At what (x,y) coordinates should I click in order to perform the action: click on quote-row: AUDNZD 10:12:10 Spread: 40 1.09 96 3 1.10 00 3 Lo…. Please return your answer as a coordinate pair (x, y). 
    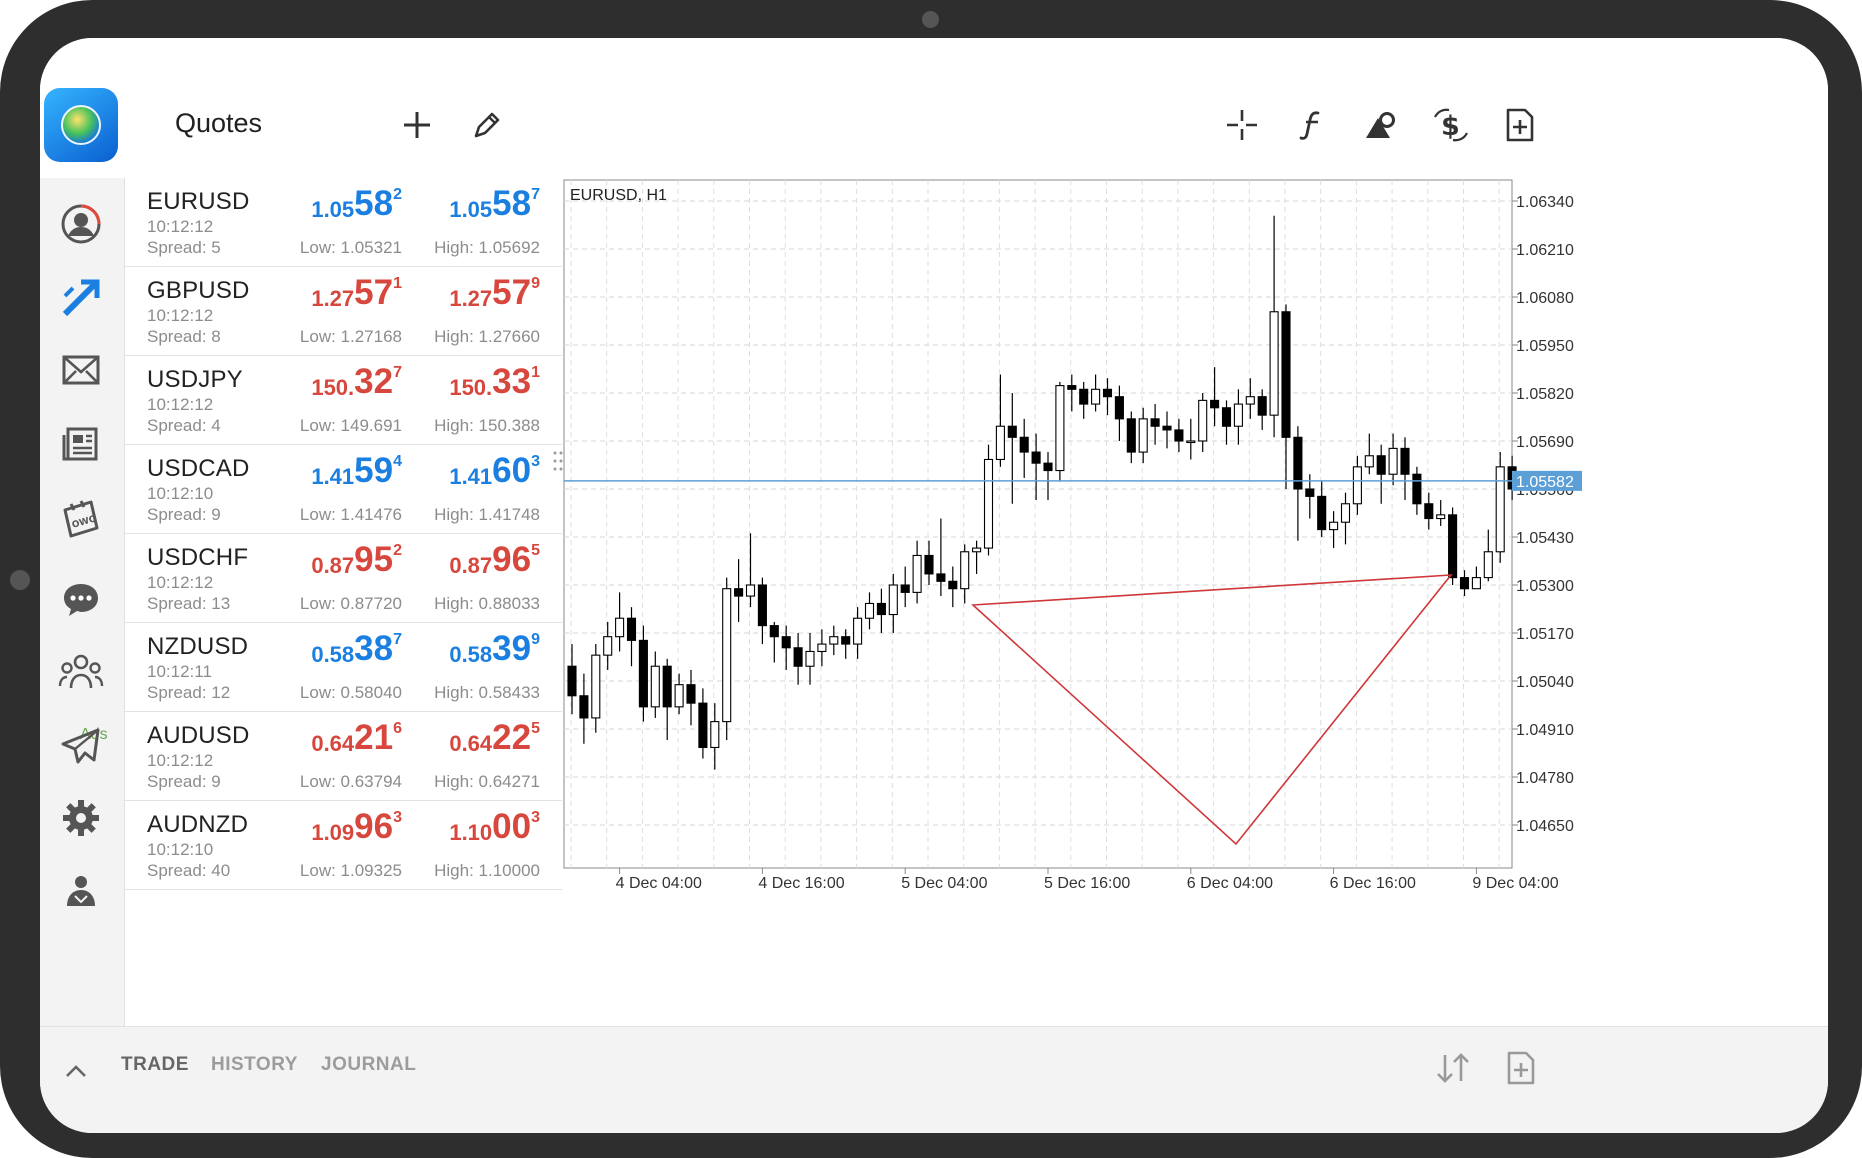
    Looking at the image, I should click on (343, 845).